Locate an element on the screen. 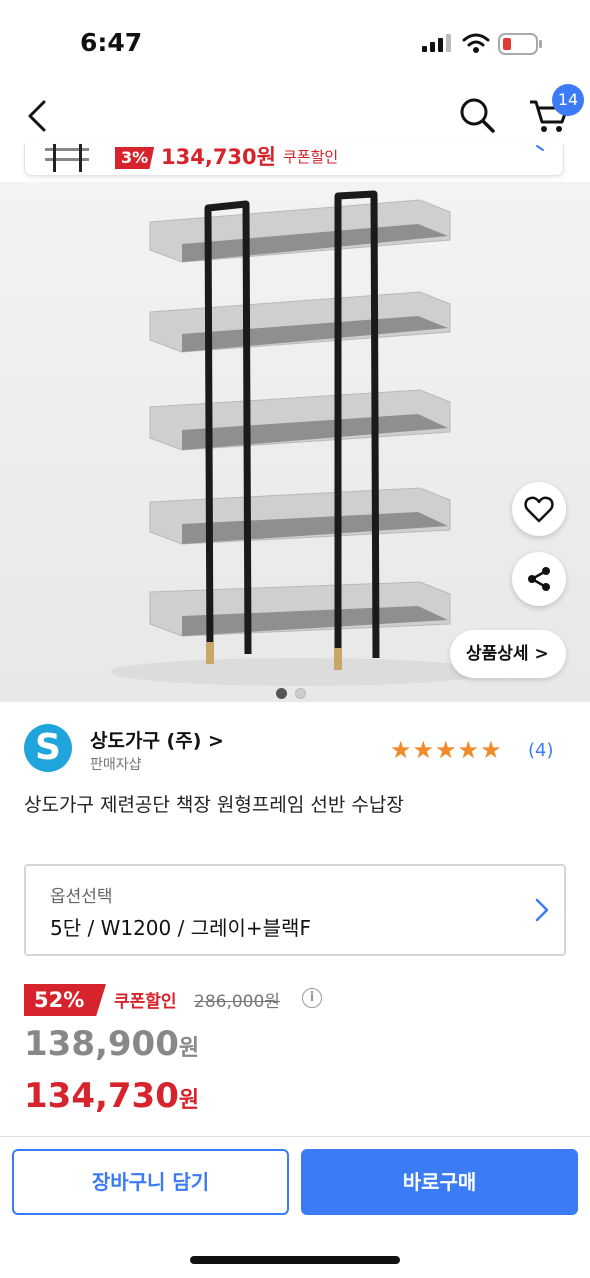 The height and width of the screenshot is (1278, 590). back-icon is located at coordinates (38, 116).